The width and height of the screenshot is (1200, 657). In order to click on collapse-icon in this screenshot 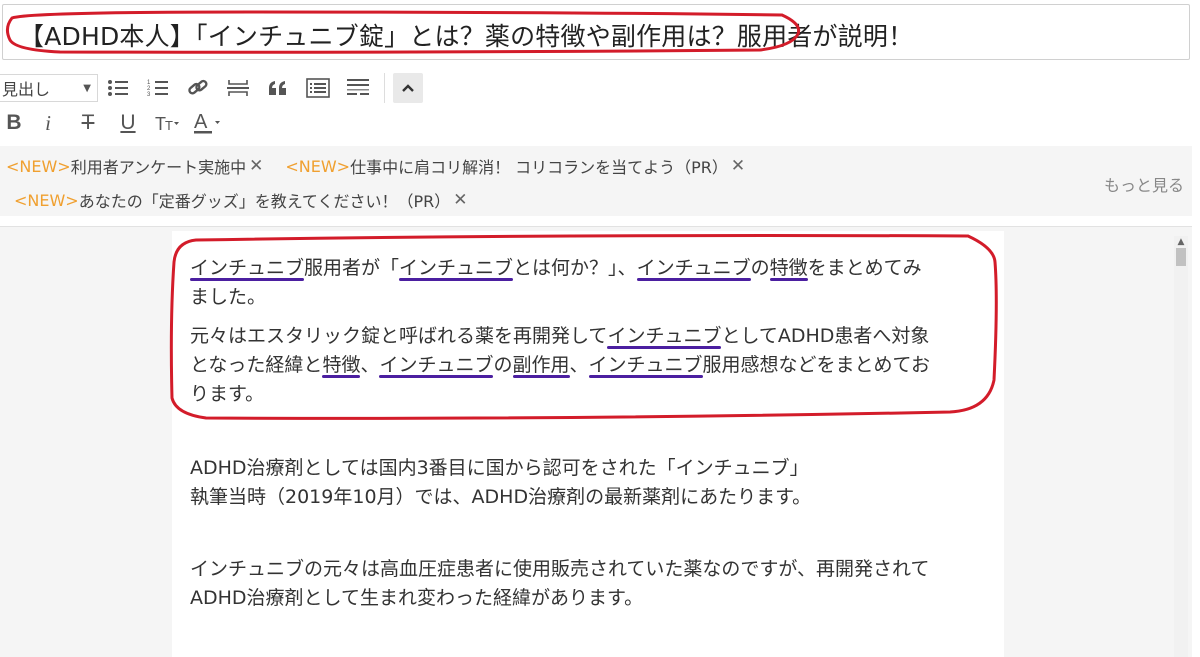, I will do `click(408, 88)`.